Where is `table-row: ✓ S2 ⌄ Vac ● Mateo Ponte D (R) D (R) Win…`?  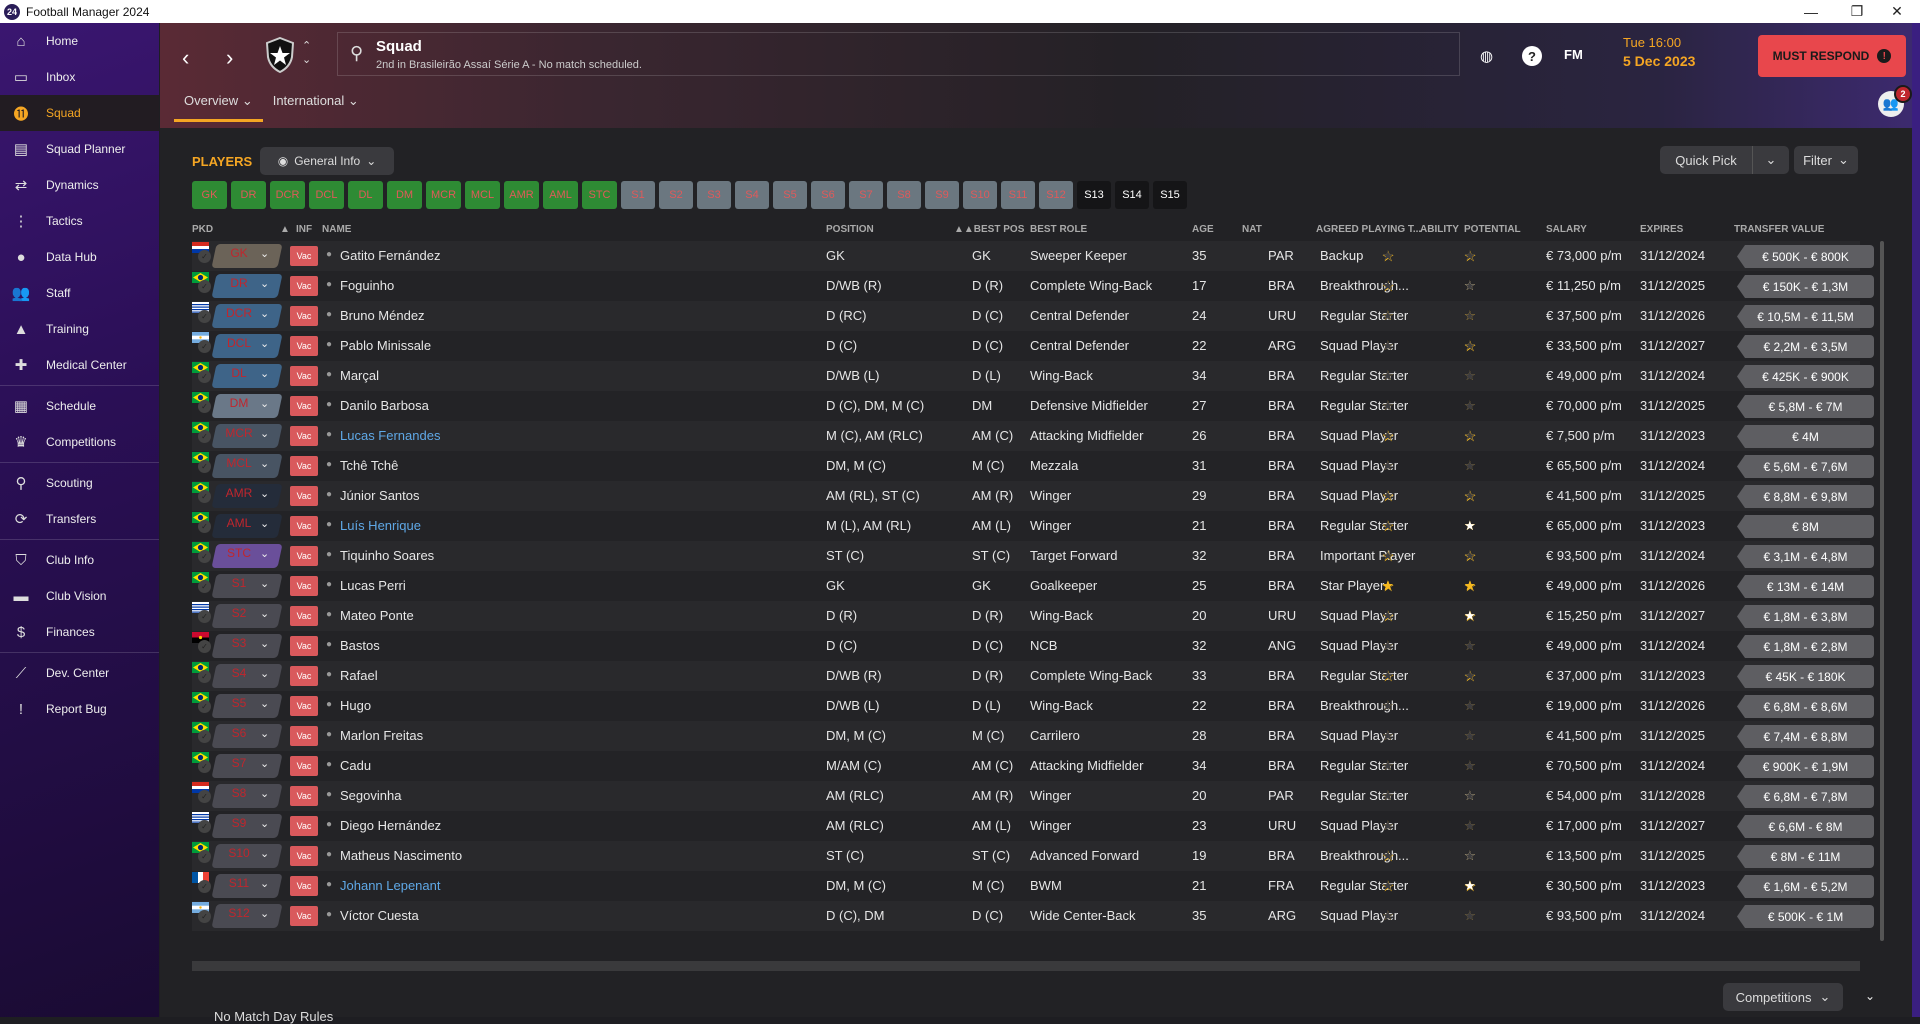 table-row: ✓ S2 ⌄ Vac ● Mateo Ponte D (R) D (R) Win… is located at coordinates (1033, 616).